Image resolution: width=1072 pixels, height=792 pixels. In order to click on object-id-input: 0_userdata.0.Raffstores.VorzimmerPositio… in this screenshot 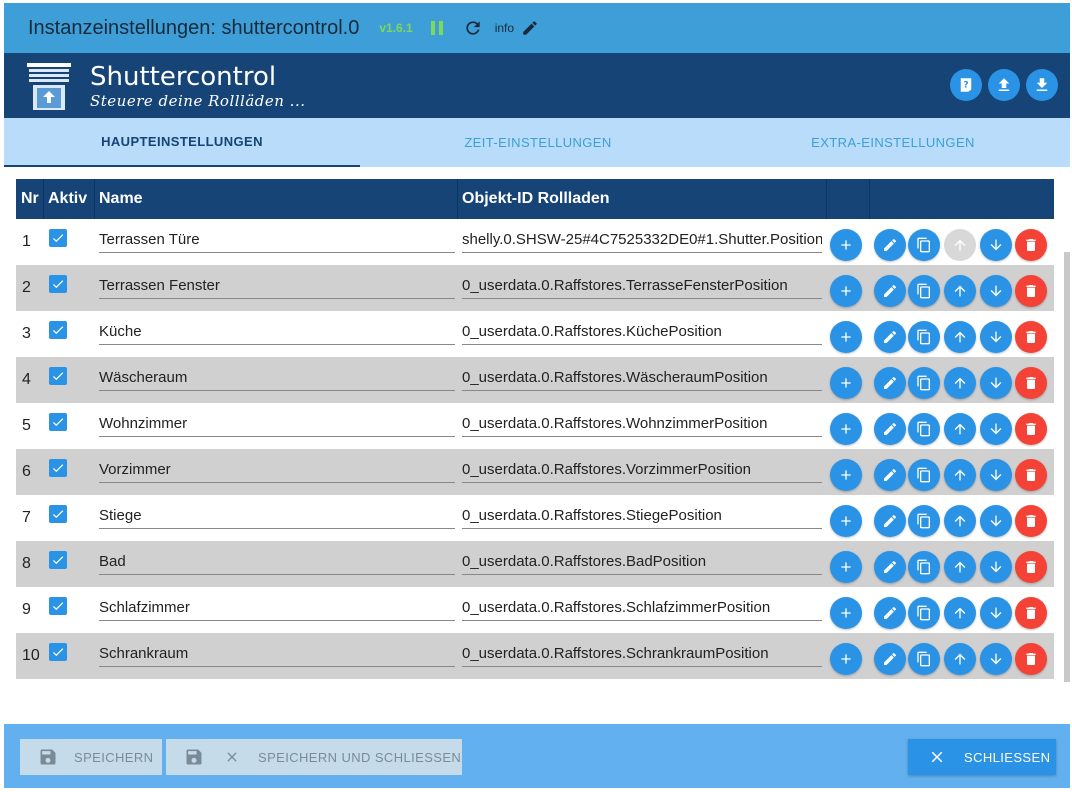, I will do `click(642, 469)`.